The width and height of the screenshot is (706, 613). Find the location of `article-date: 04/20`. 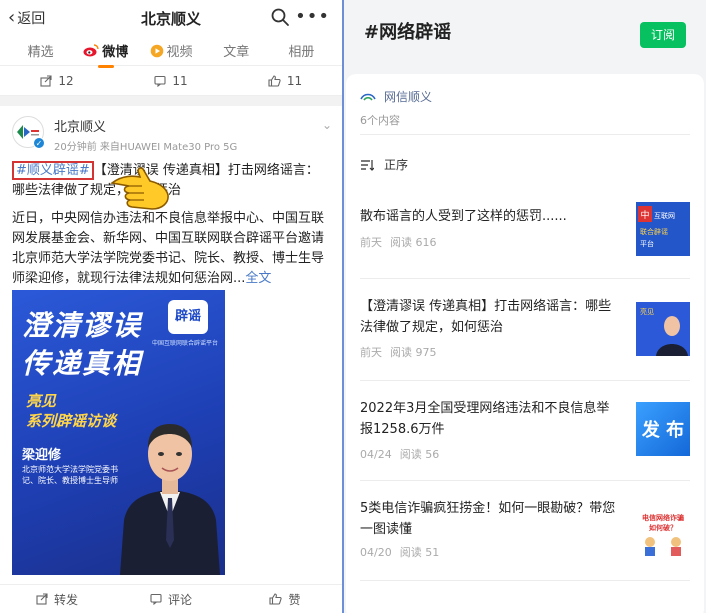

article-date: 04/20 is located at coordinates (376, 552).